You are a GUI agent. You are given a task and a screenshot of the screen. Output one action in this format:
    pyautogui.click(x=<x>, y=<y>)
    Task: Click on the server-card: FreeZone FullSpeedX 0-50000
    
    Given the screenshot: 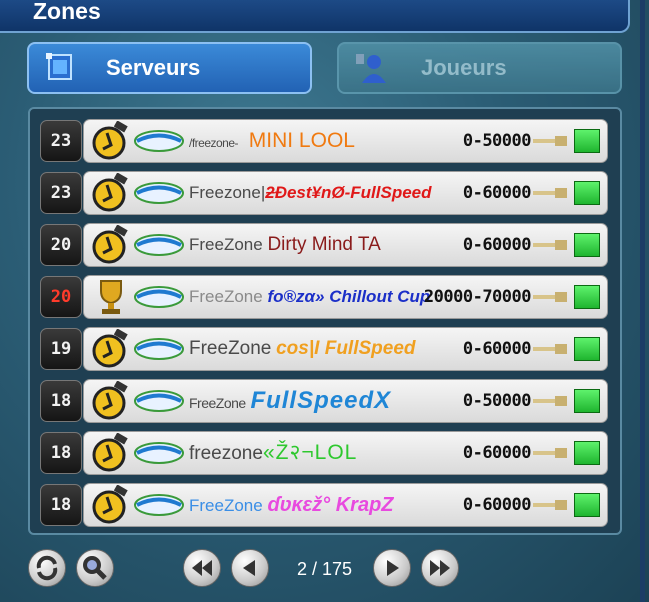 What is the action you would take?
    pyautogui.click(x=345, y=401)
    